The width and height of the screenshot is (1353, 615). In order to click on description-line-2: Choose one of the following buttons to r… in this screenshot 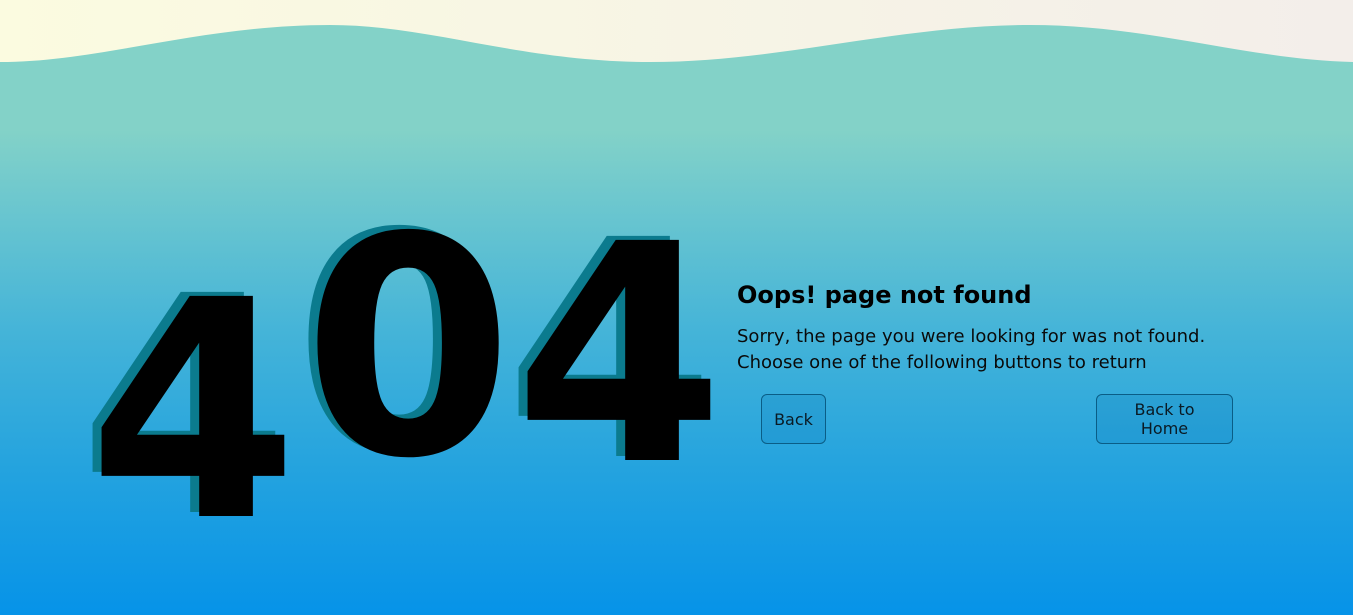, I will do `click(942, 362)`.